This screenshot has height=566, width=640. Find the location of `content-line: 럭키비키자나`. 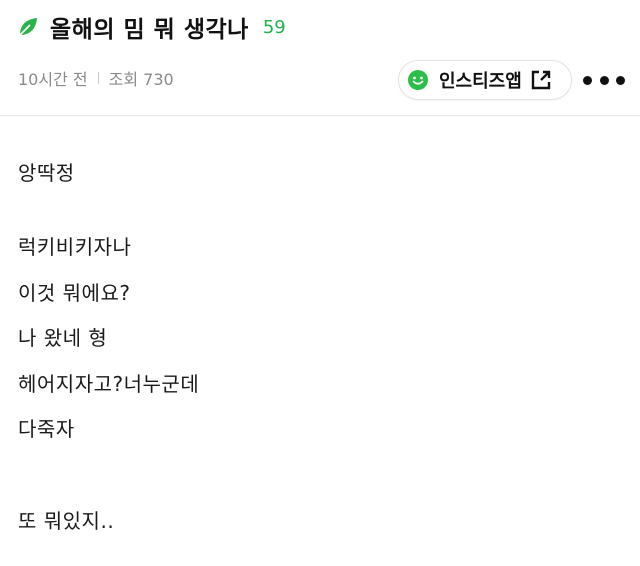

content-line: 럭키비키자나 is located at coordinates (75, 247).